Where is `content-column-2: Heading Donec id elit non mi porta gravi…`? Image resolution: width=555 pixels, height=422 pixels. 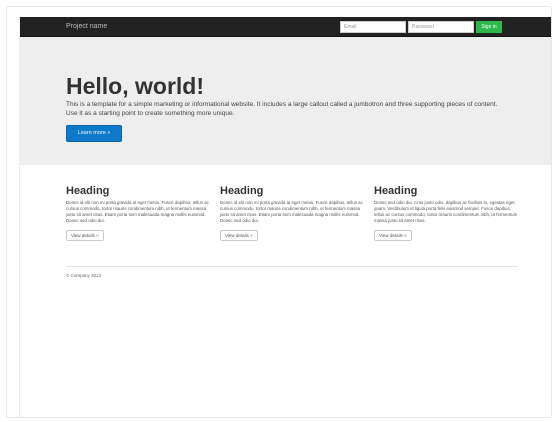 content-column-2: Heading Donec id elit non mi porta gravi… is located at coordinates (293, 213).